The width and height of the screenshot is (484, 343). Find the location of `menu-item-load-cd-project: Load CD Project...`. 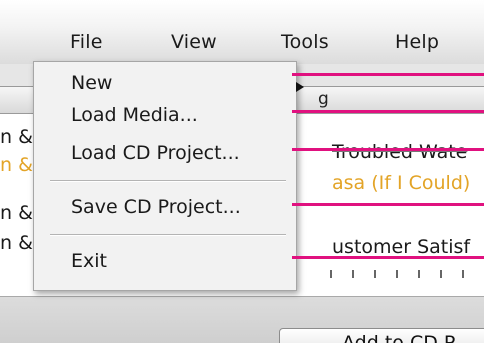

menu-item-load-cd-project: Load CD Project... is located at coordinates (155, 153).